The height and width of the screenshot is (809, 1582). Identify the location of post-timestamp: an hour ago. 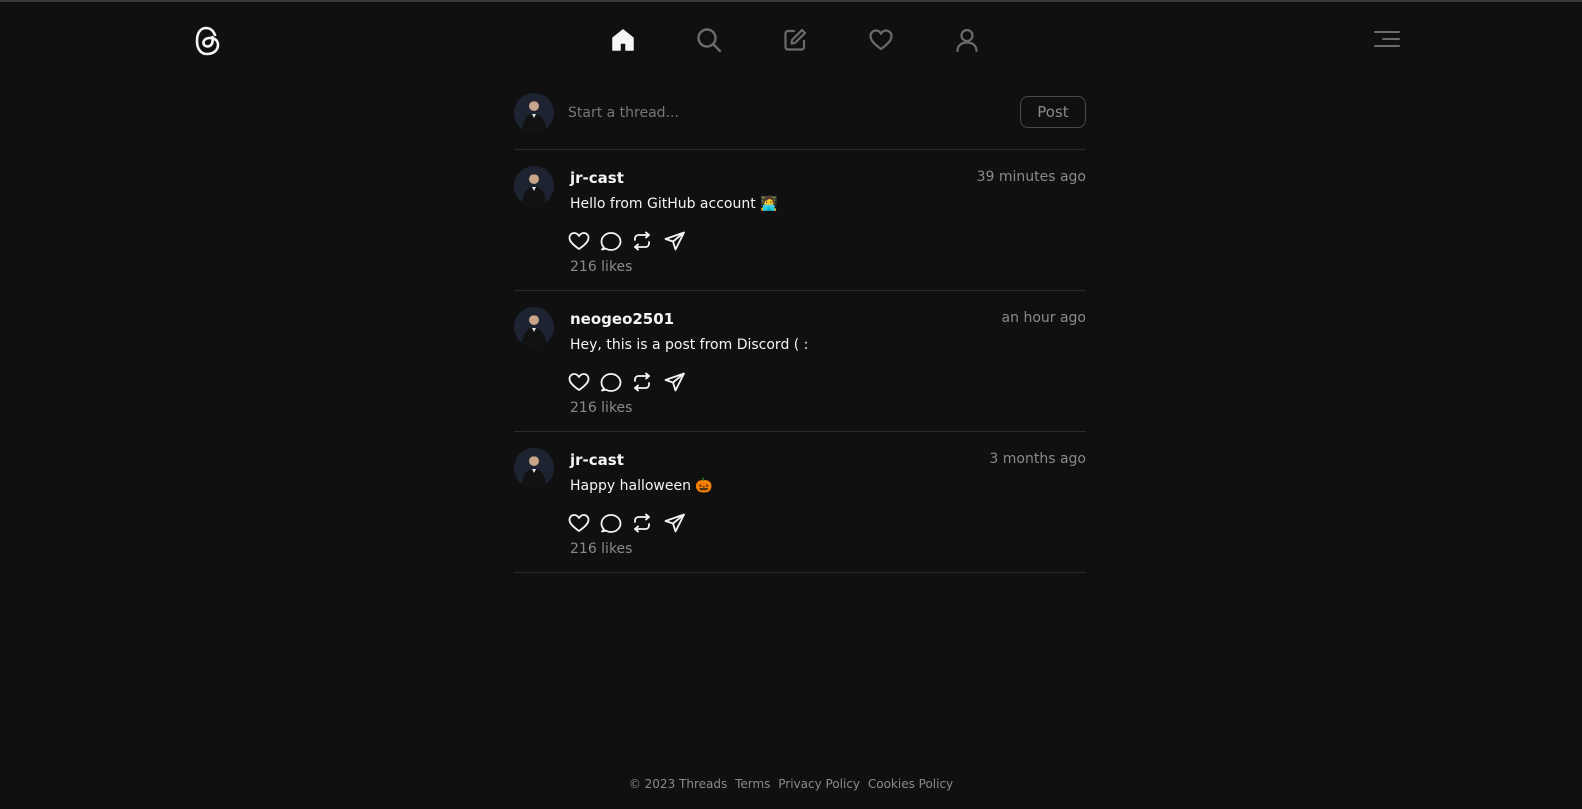
(1043, 318).